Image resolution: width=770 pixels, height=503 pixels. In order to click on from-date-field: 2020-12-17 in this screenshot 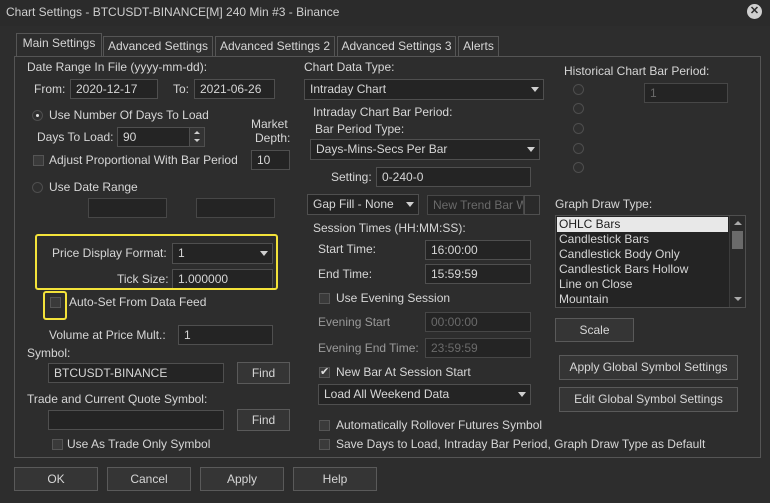, I will do `click(114, 89)`.